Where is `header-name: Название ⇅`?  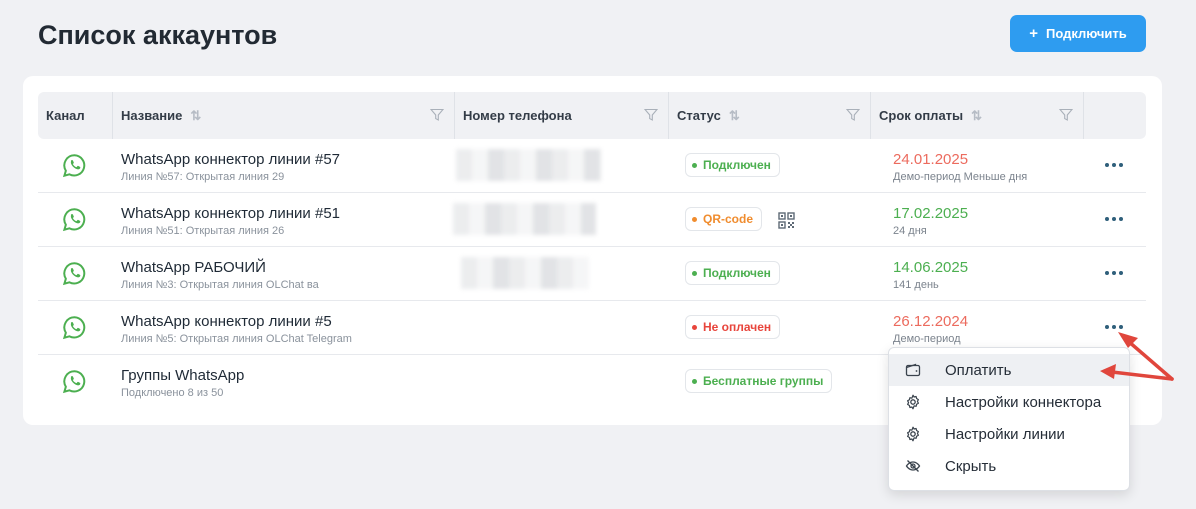 header-name: Название ⇅ is located at coordinates (284, 115).